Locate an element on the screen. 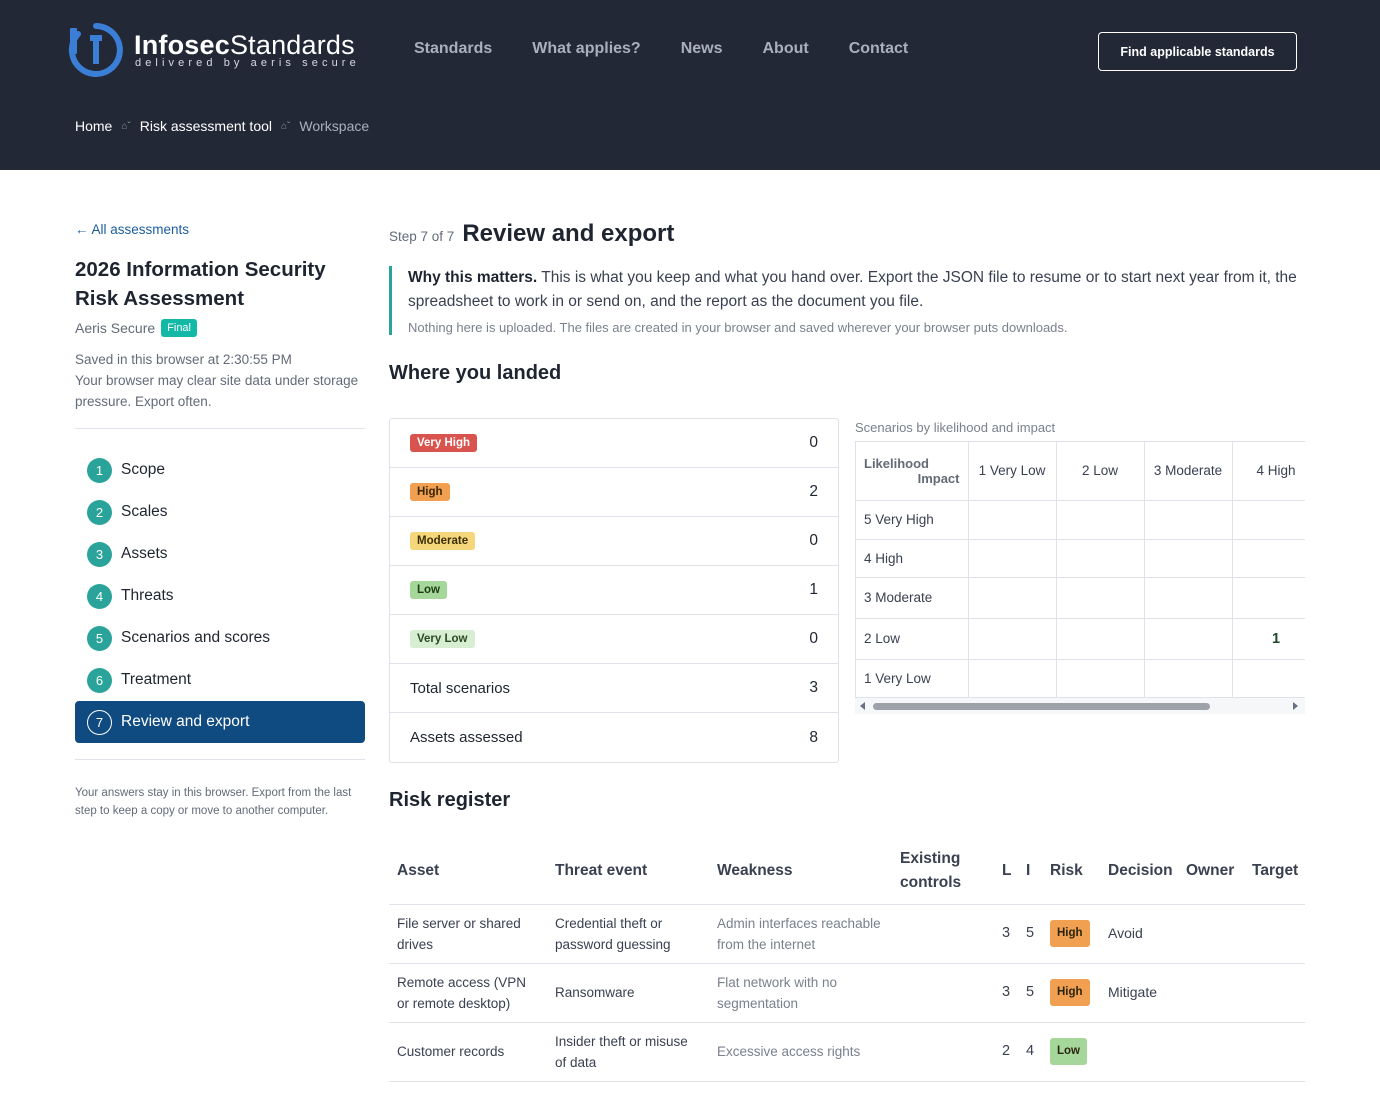 This screenshot has width=1380, height=1100. risk-level-badge: High is located at coordinates (430, 492).